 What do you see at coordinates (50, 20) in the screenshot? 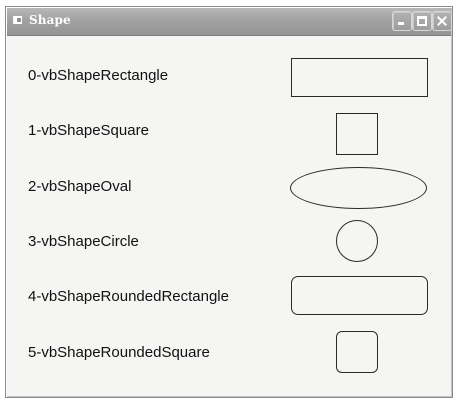
I see `window-title: Shape` at bounding box center [50, 20].